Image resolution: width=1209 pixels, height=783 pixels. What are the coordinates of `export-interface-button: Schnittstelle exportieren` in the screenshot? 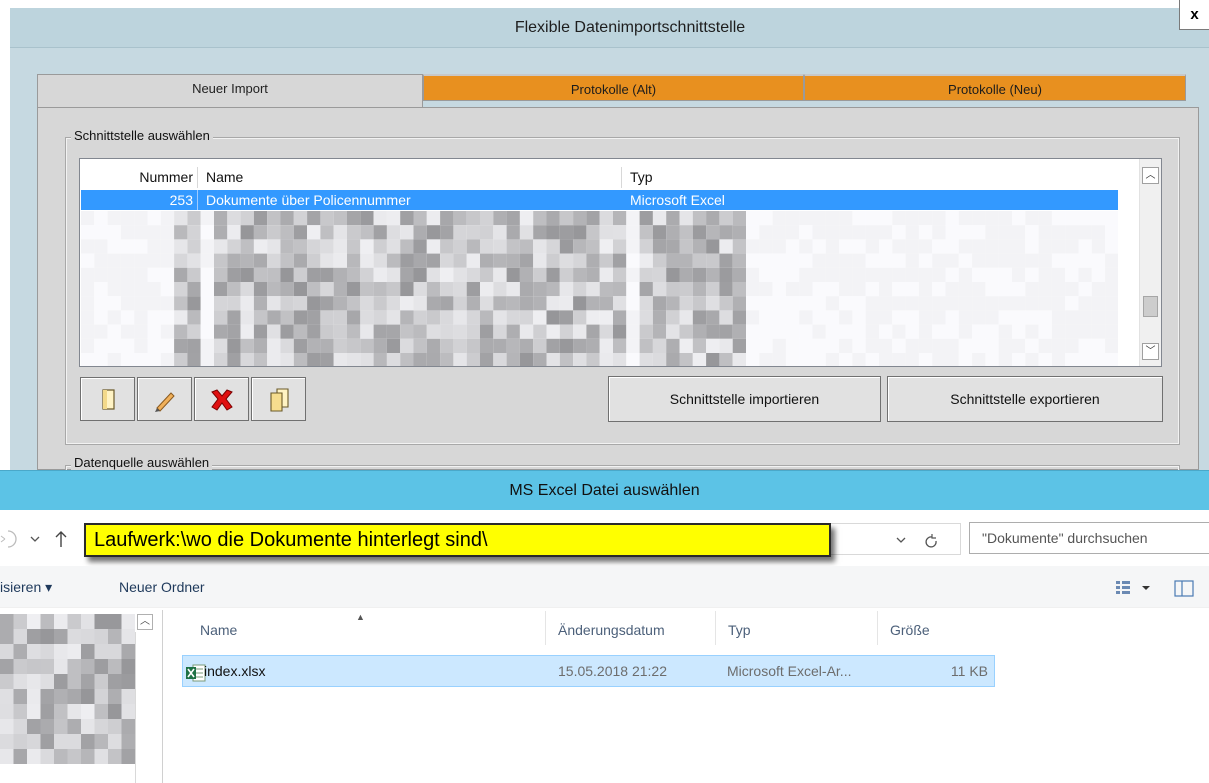 It's located at (1025, 399).